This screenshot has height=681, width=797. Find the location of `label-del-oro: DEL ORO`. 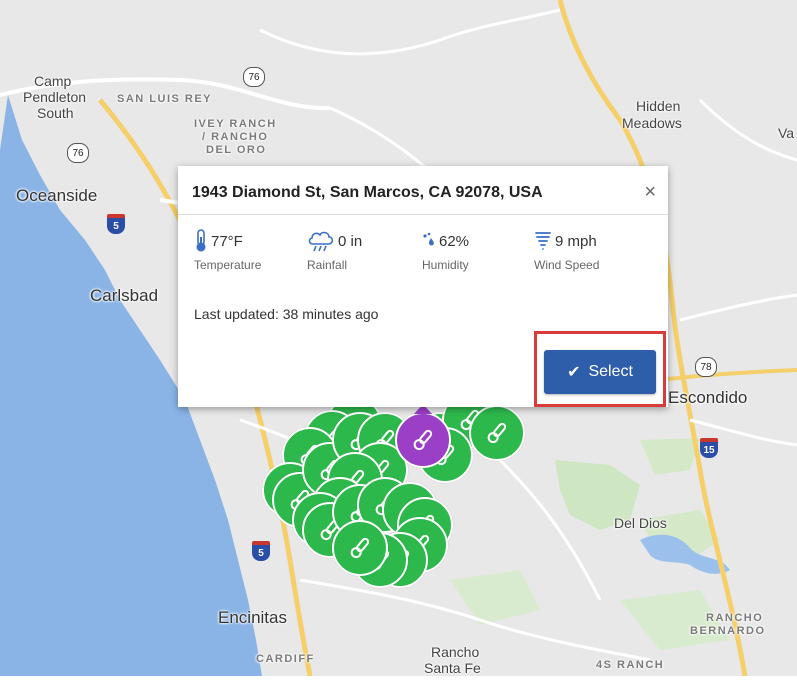

label-del-oro: DEL ORO is located at coordinates (236, 150).